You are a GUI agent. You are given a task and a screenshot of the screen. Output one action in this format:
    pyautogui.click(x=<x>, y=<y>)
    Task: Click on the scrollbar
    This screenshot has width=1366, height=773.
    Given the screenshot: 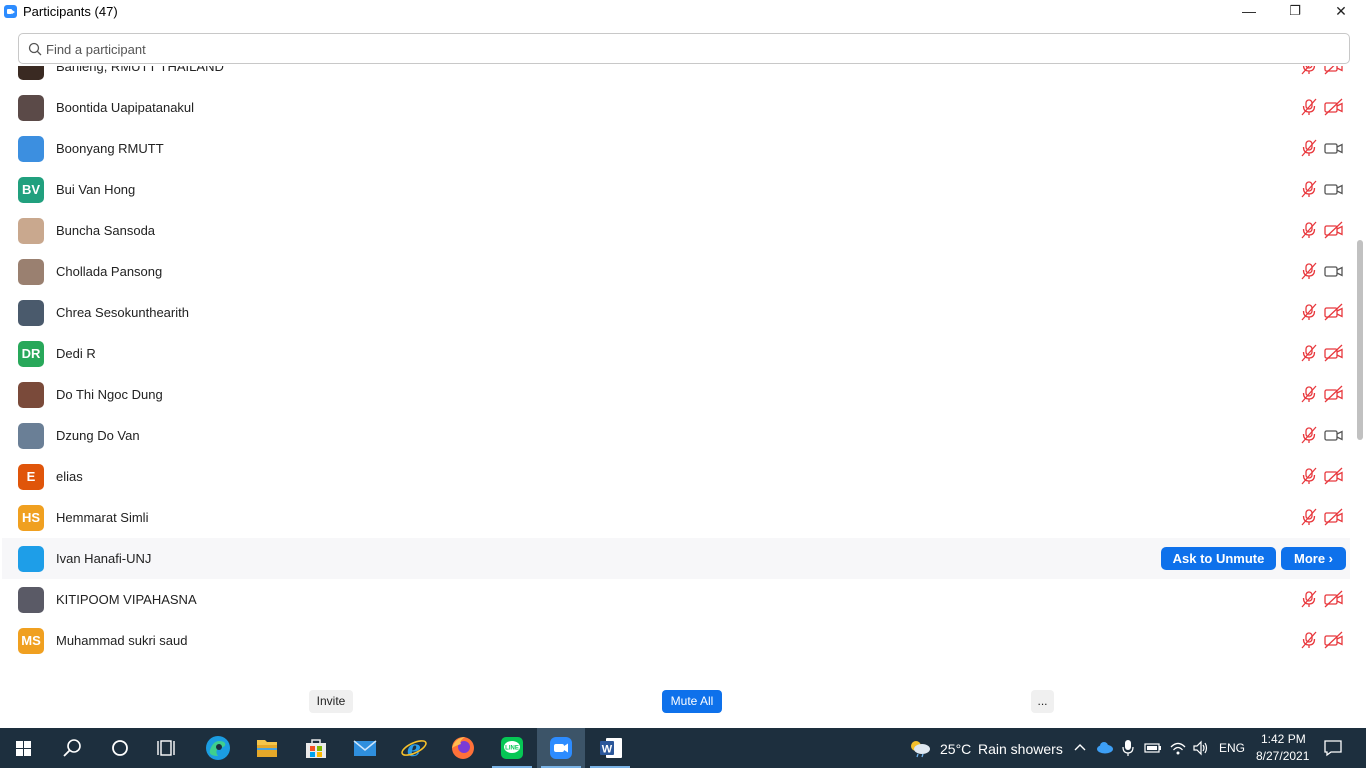 What is the action you would take?
    pyautogui.click(x=1361, y=371)
    